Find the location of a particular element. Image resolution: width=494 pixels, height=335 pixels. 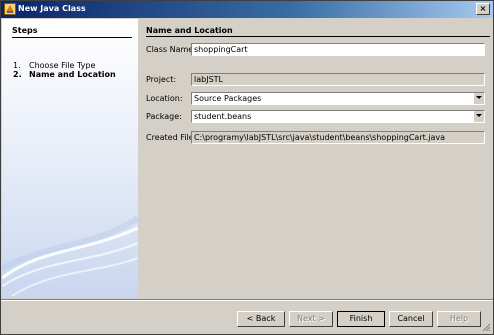

location-dropdown-button is located at coordinates (478, 98).